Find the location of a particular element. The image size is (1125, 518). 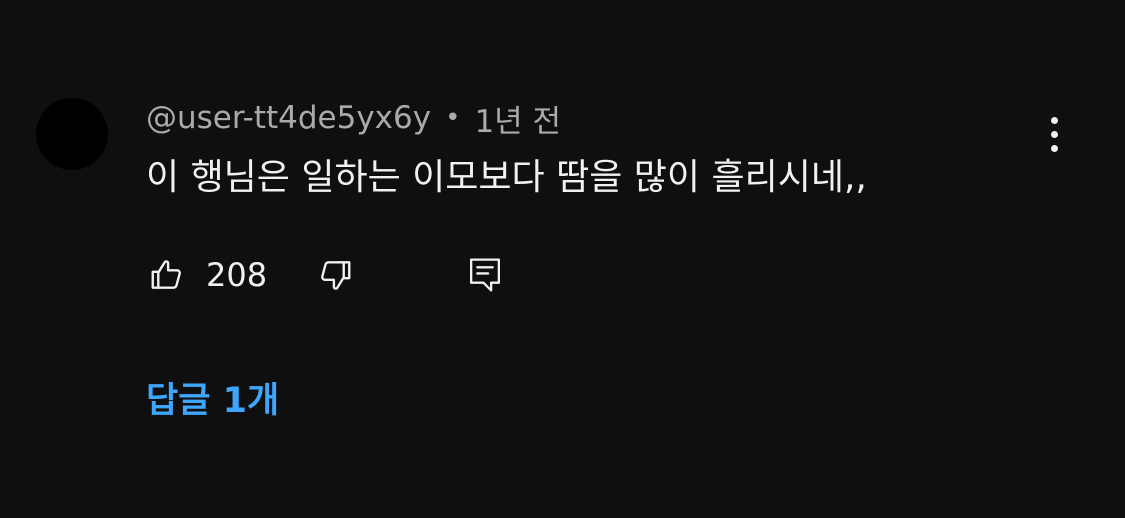

reply-button is located at coordinates (485, 275).